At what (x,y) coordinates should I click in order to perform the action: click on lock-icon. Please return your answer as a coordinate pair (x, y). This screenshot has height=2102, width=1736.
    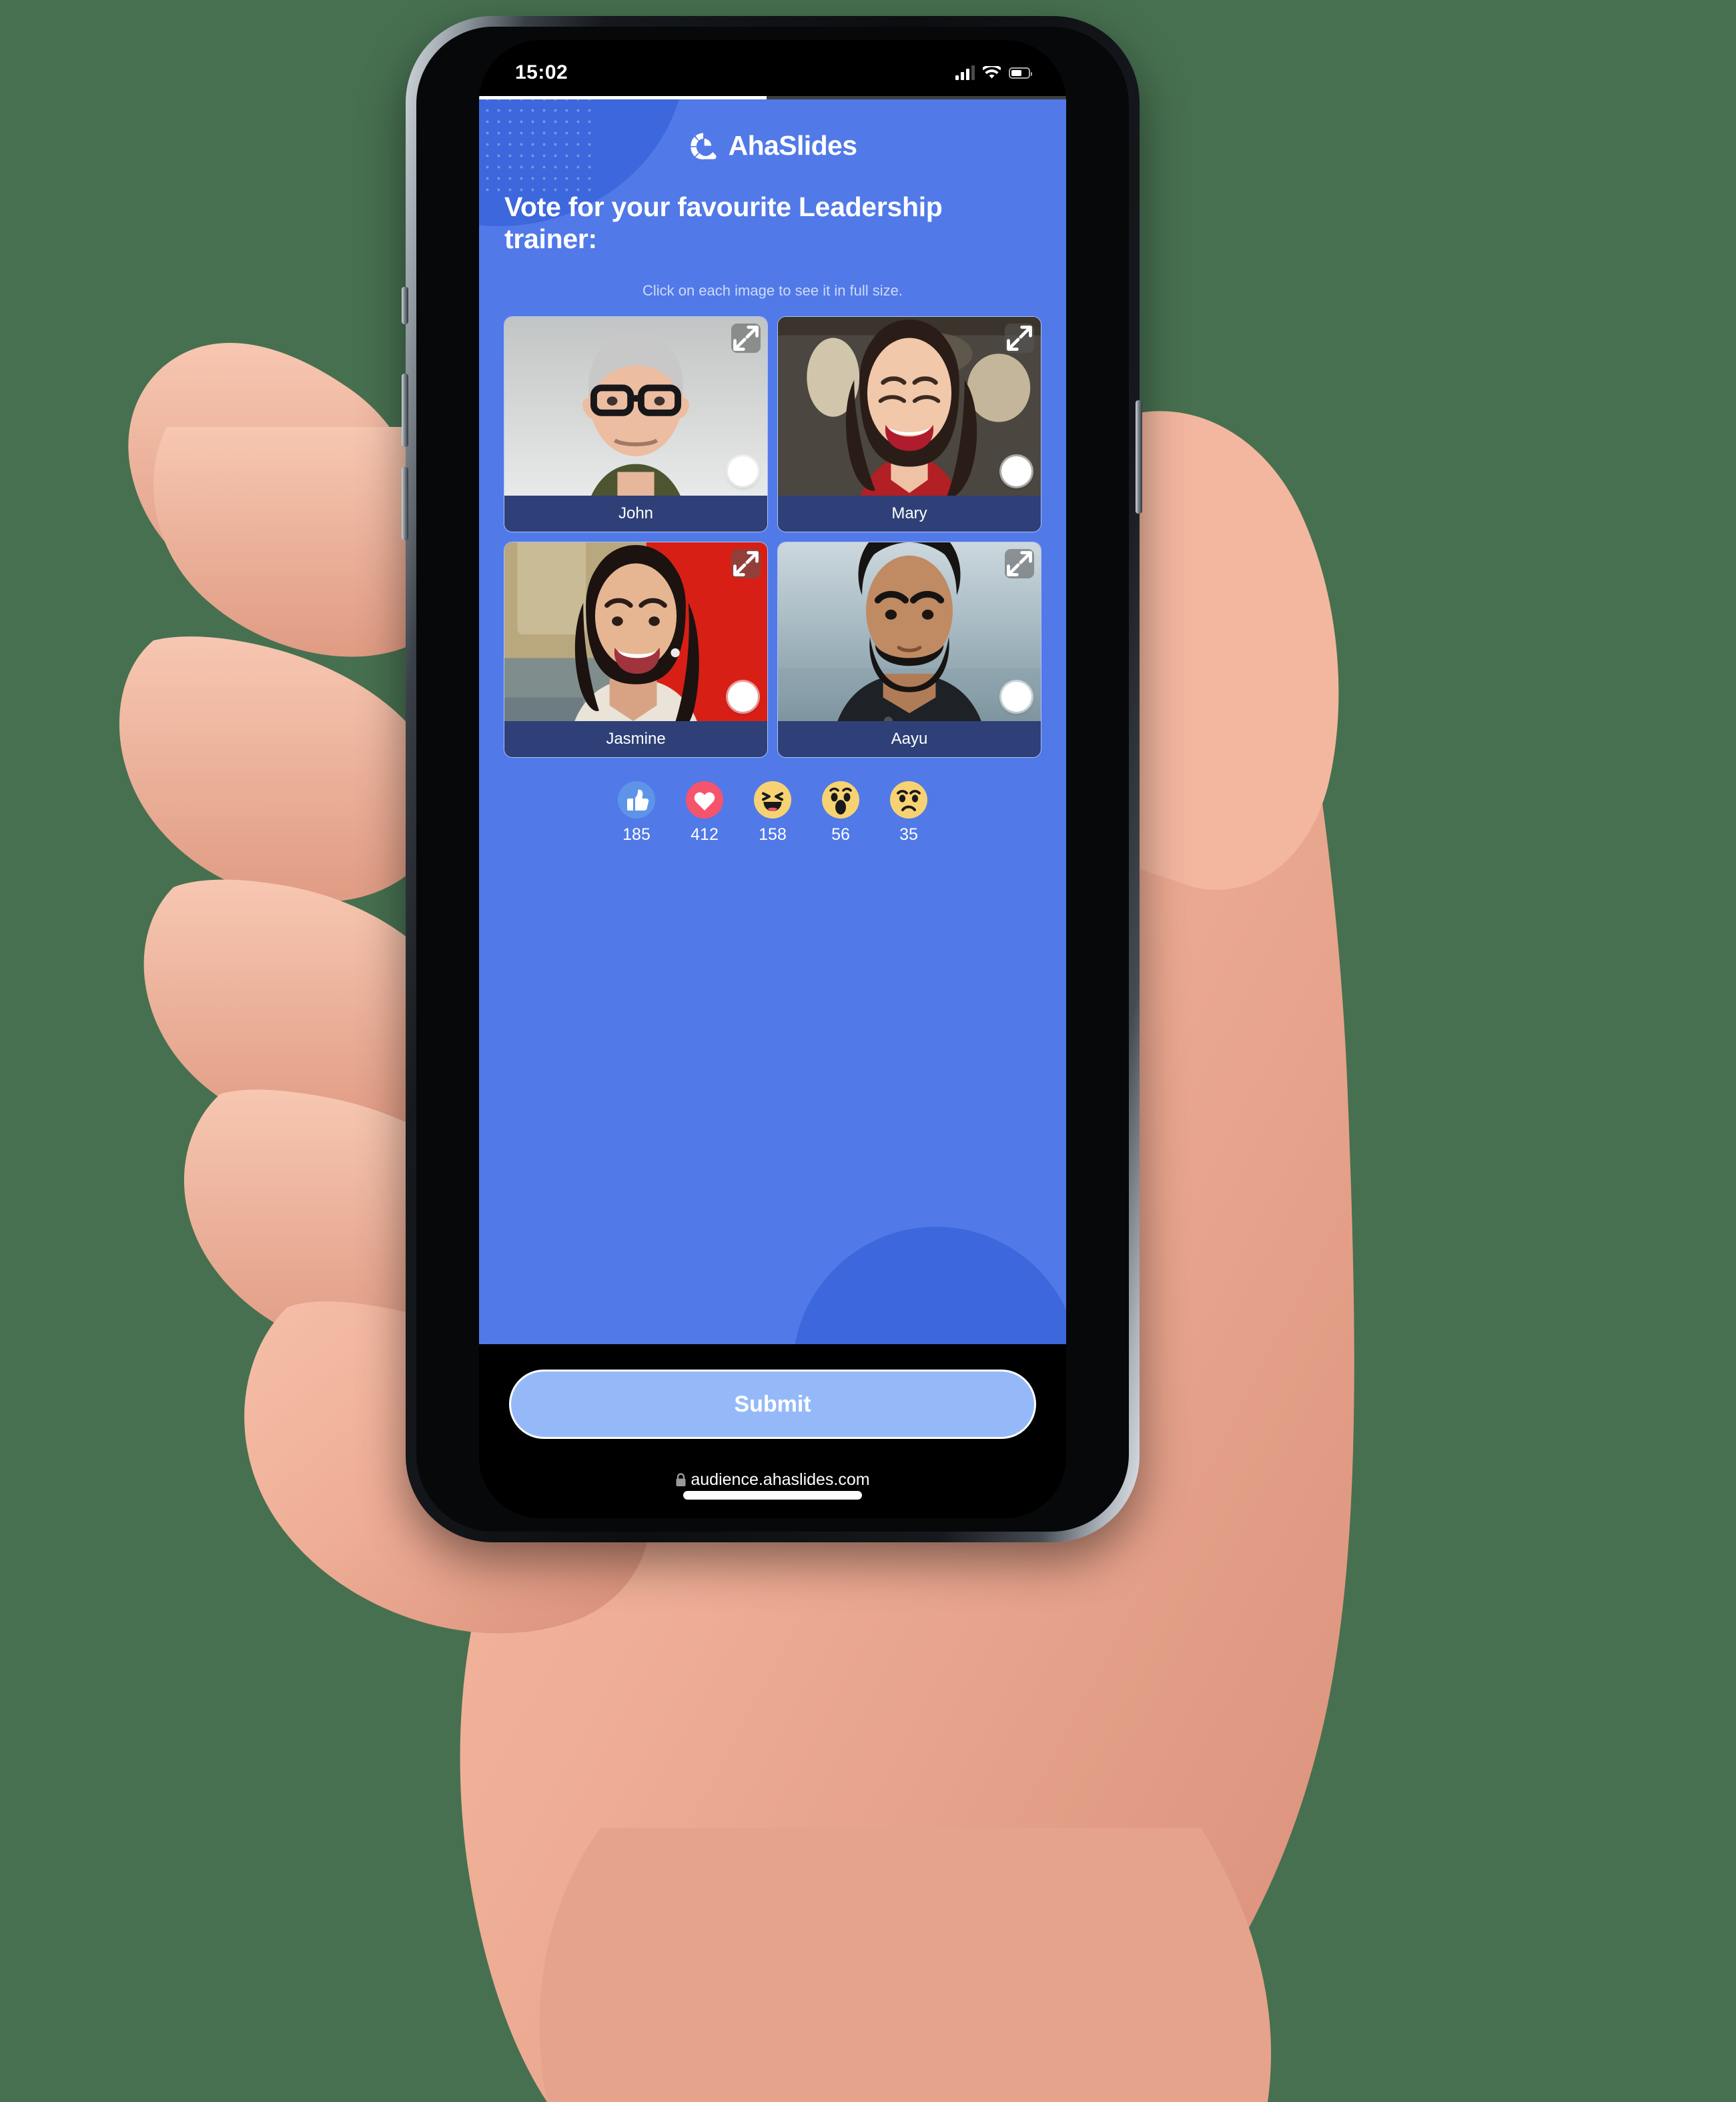
    Looking at the image, I should click on (681, 1479).